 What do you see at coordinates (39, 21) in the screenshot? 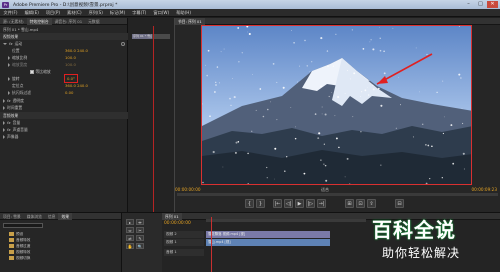
I see `tab-effect-controls: 特效控制台` at bounding box center [39, 21].